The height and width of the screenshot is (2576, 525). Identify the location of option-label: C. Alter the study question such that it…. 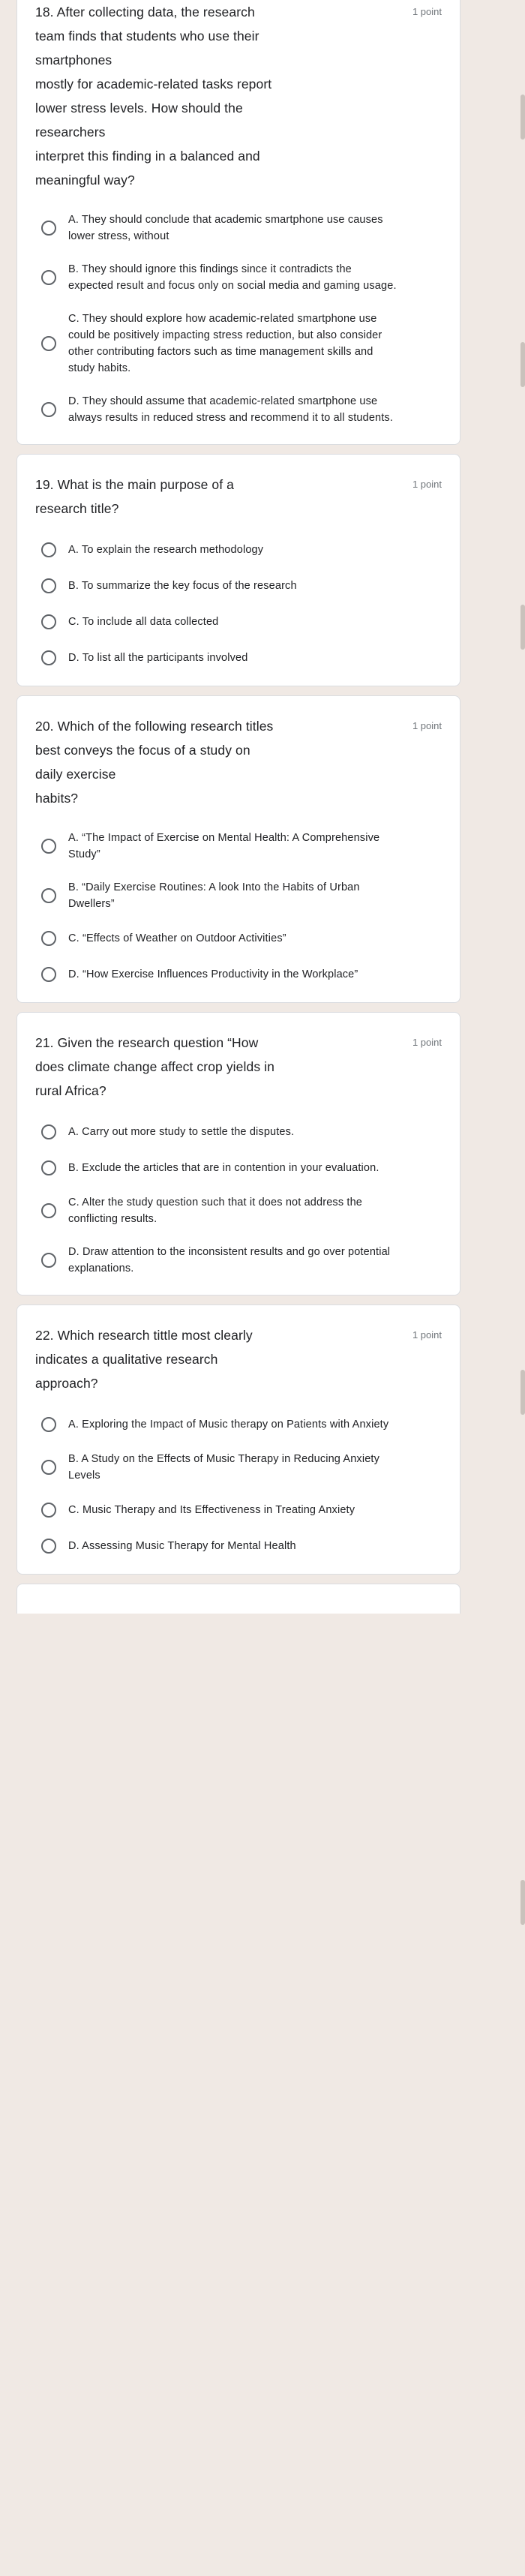
(215, 1210).